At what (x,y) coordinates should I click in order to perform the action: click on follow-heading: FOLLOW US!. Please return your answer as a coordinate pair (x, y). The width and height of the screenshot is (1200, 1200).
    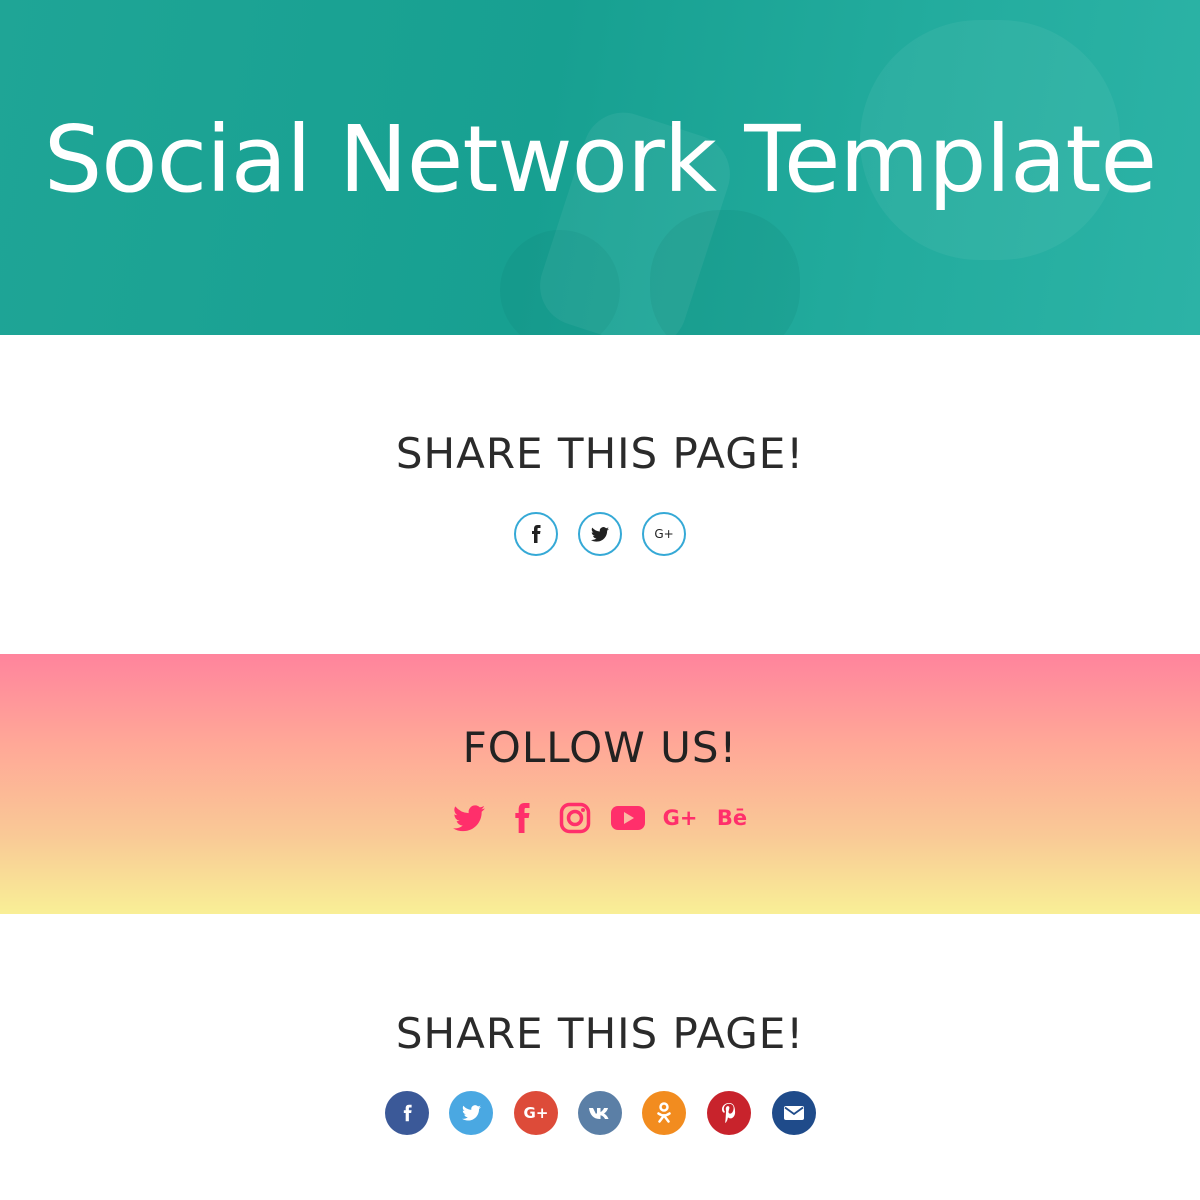
    Looking at the image, I should click on (600, 747).